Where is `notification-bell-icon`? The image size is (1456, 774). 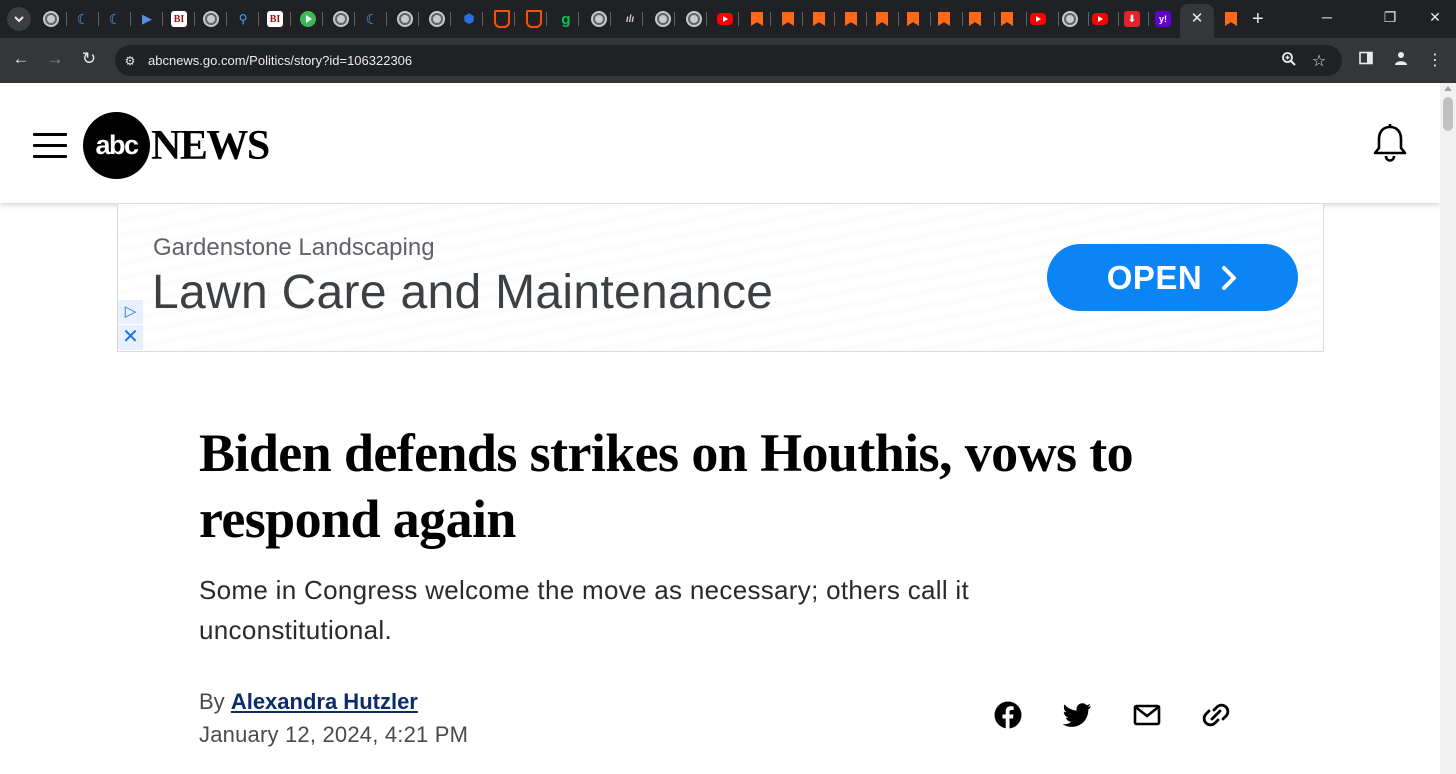
notification-bell-icon is located at coordinates (1390, 143).